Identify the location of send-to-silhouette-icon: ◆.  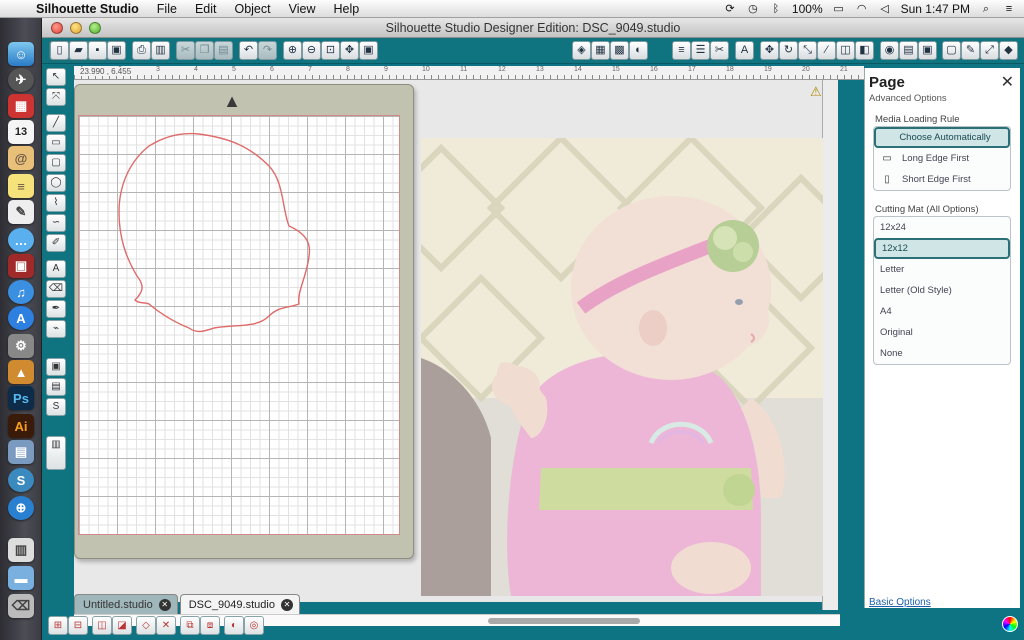
(1008, 50).